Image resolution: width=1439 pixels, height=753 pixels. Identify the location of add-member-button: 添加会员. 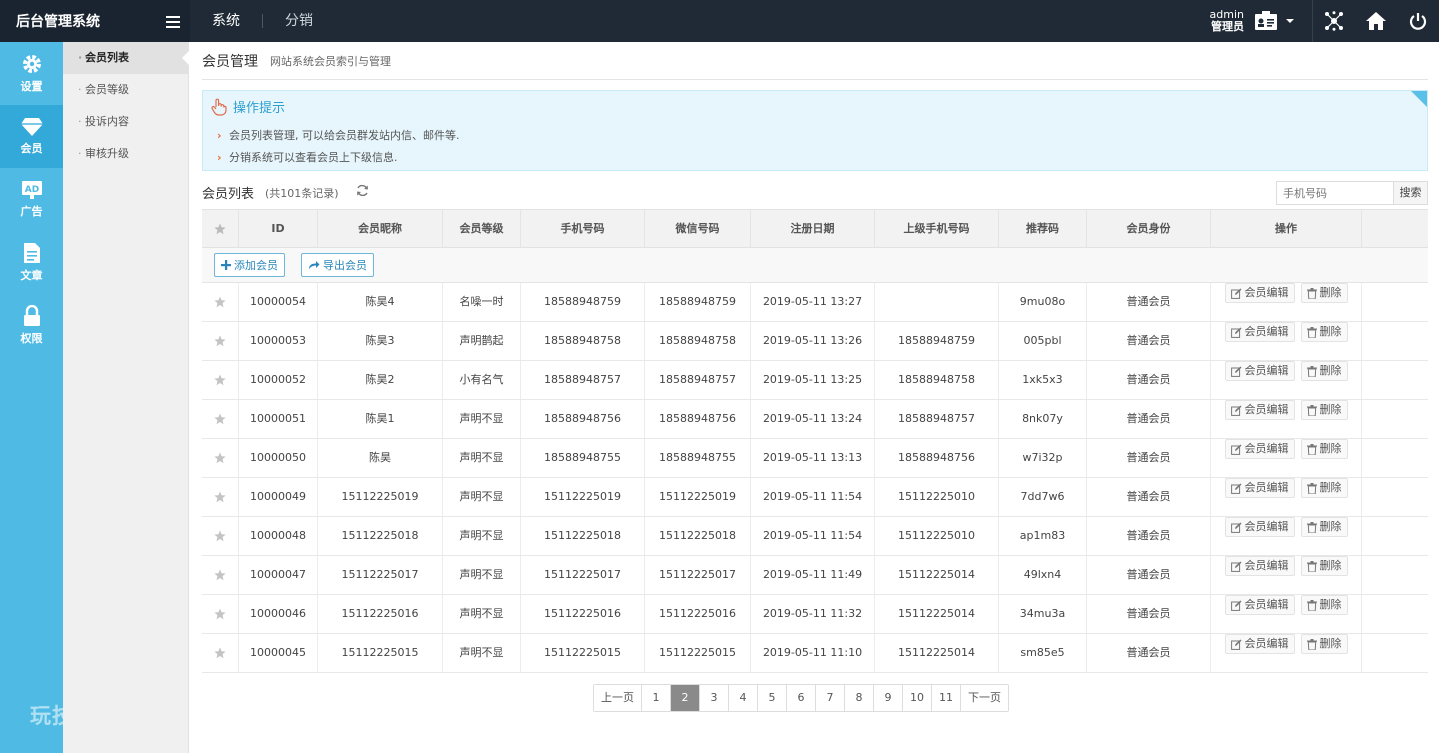
(249, 265).